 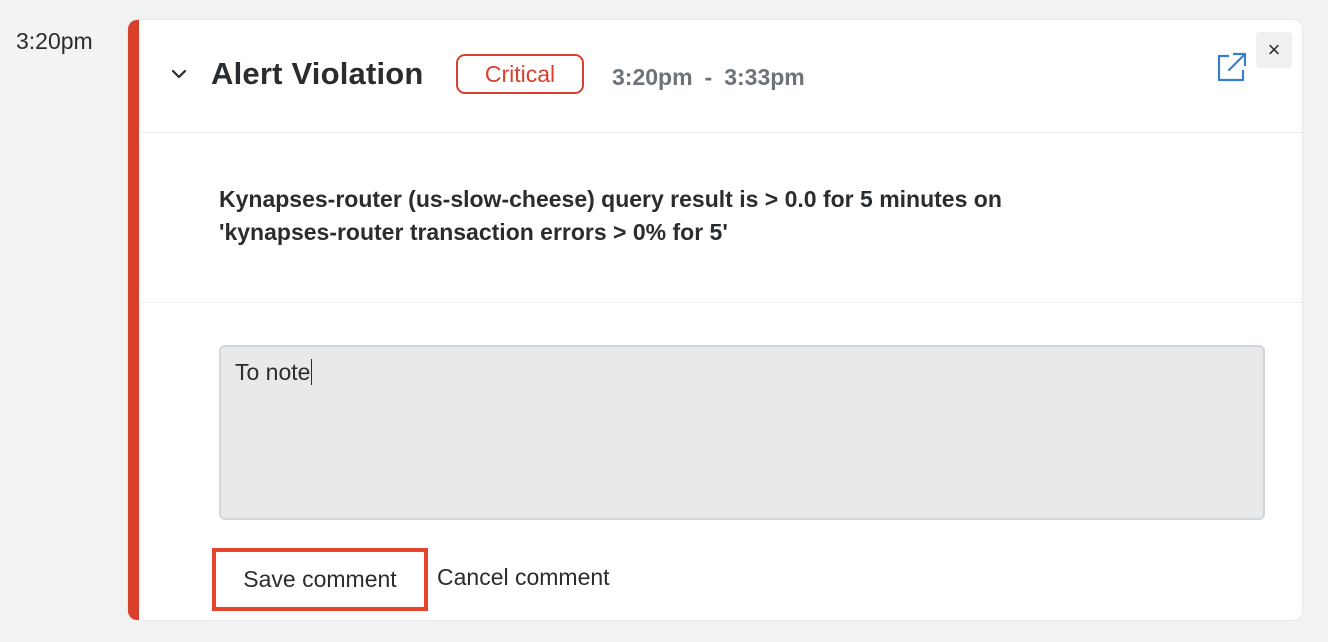 What do you see at coordinates (764, 77) in the screenshot?
I see `alert-end-time: 3:33pm` at bounding box center [764, 77].